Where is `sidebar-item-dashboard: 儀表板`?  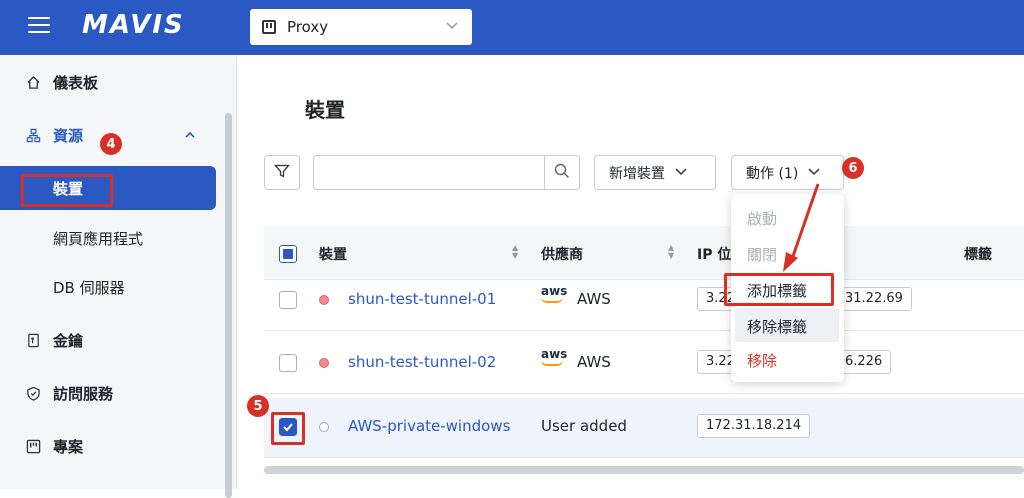 sidebar-item-dashboard: 儀表板 is located at coordinates (108, 82).